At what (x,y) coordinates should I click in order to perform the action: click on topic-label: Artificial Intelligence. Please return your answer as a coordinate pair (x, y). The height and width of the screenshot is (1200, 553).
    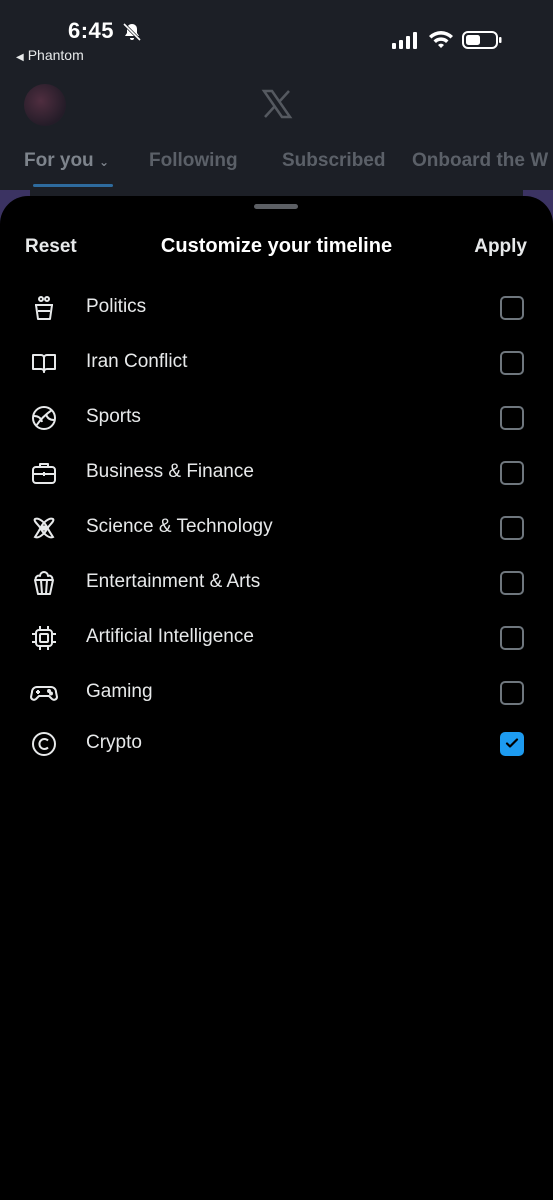
    Looking at the image, I should click on (170, 636).